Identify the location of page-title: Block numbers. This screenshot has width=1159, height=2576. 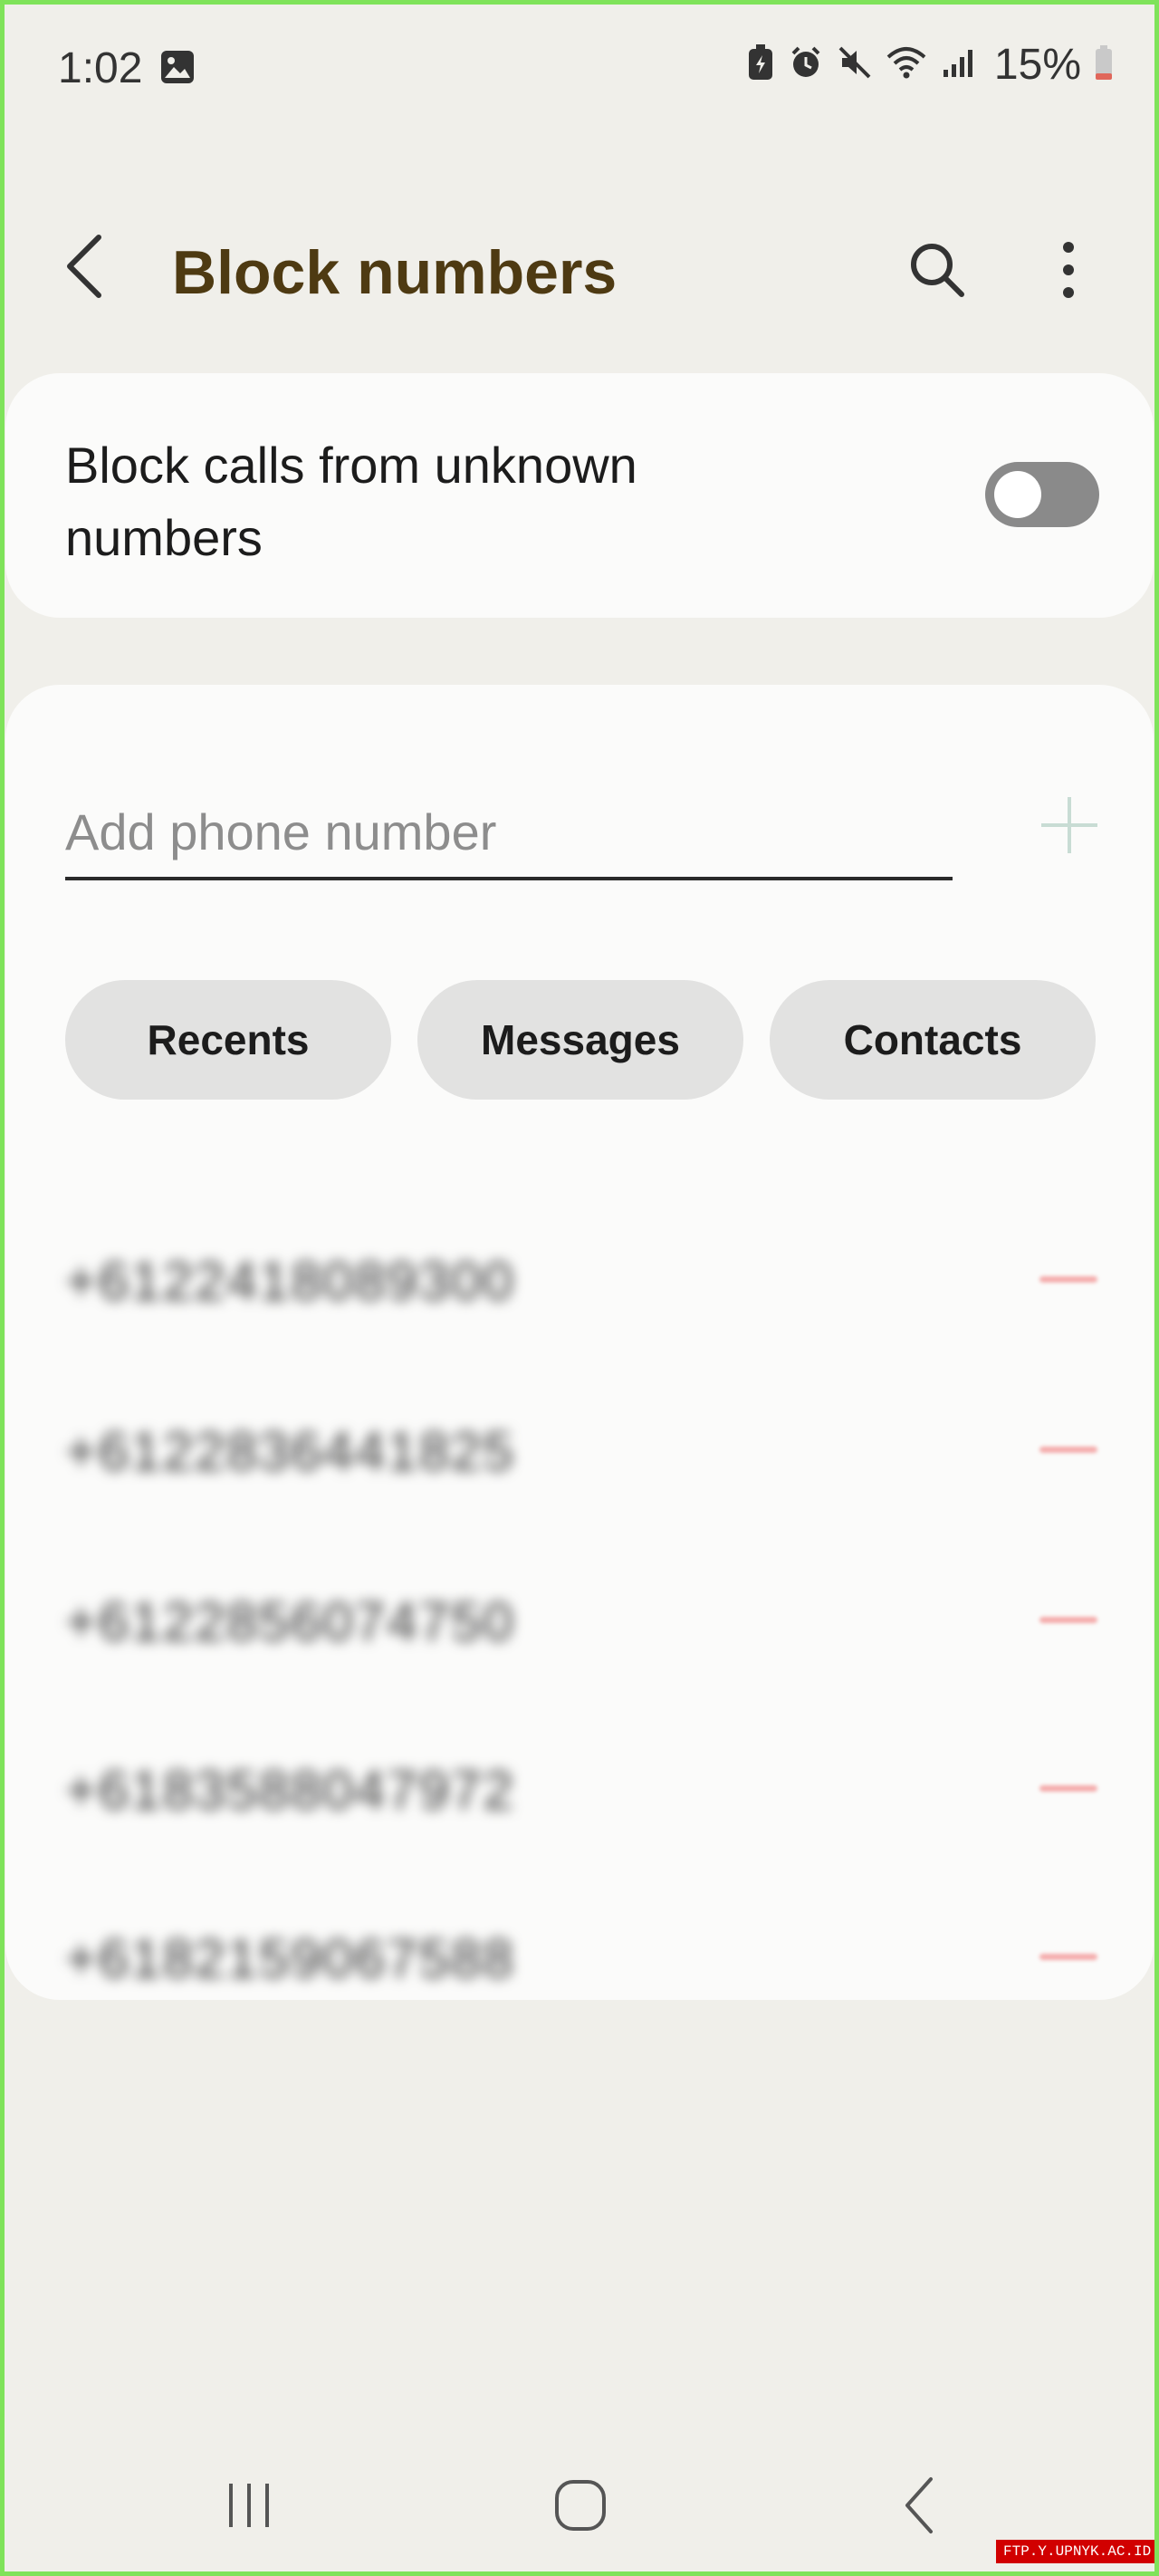
(395, 272).